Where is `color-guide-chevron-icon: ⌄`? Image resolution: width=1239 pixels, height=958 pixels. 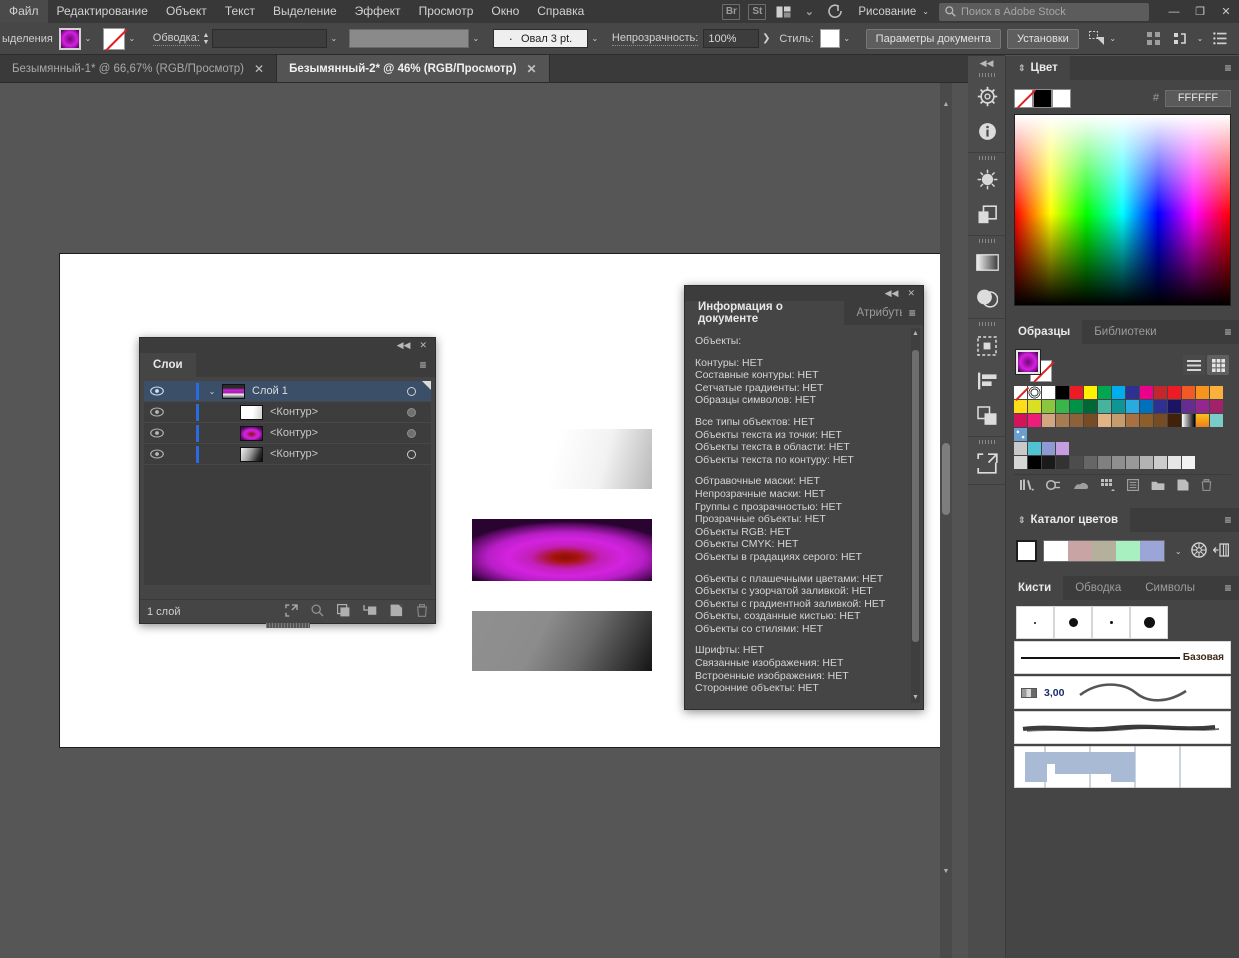 color-guide-chevron-icon: ⌄ is located at coordinates (1178, 551).